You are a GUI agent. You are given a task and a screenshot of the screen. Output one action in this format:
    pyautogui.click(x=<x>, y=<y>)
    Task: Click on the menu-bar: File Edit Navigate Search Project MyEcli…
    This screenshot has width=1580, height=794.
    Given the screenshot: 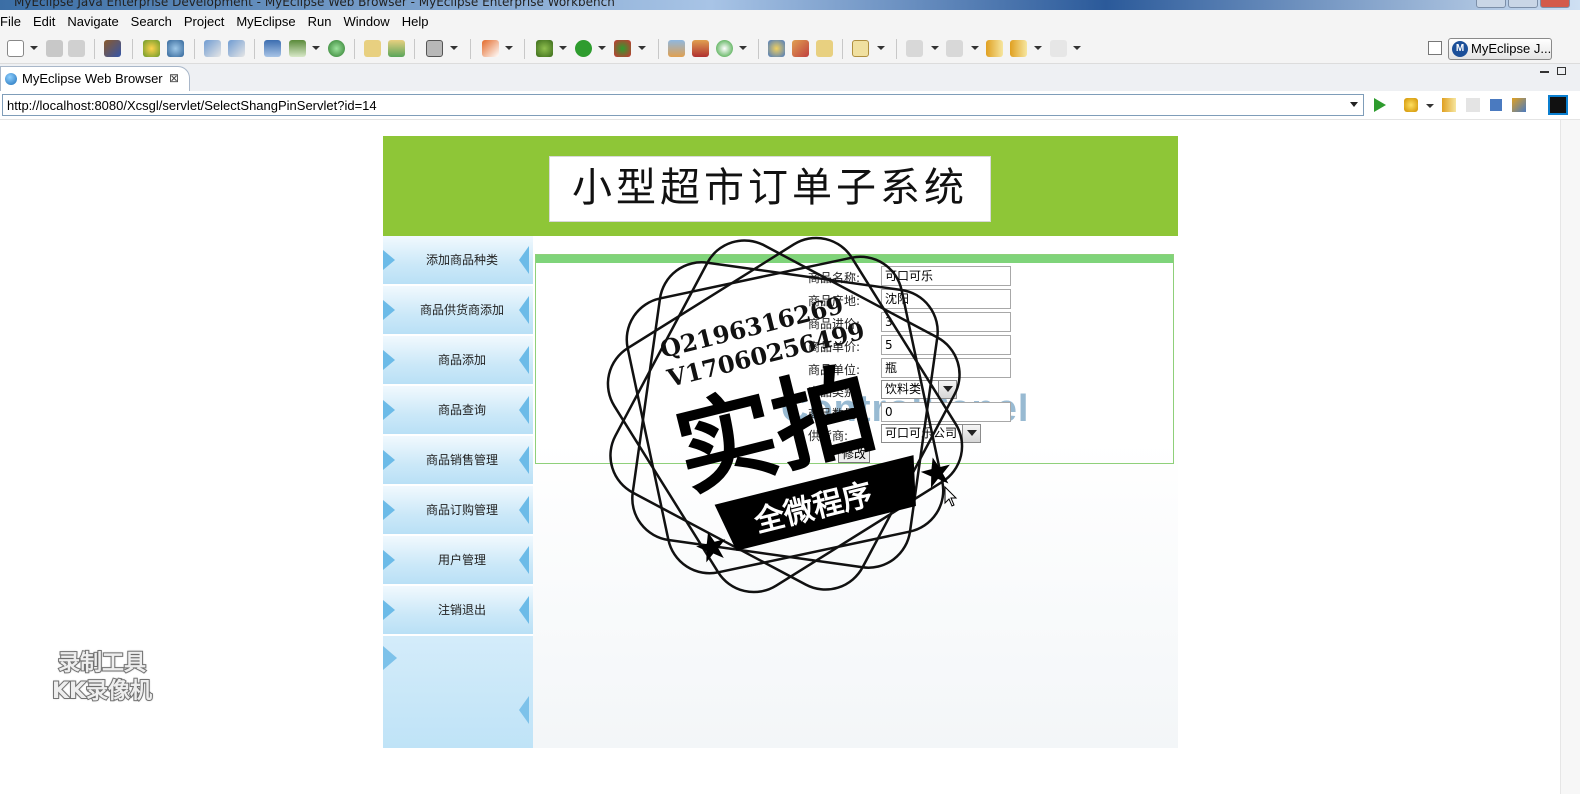 What is the action you would take?
    pyautogui.click(x=790, y=22)
    